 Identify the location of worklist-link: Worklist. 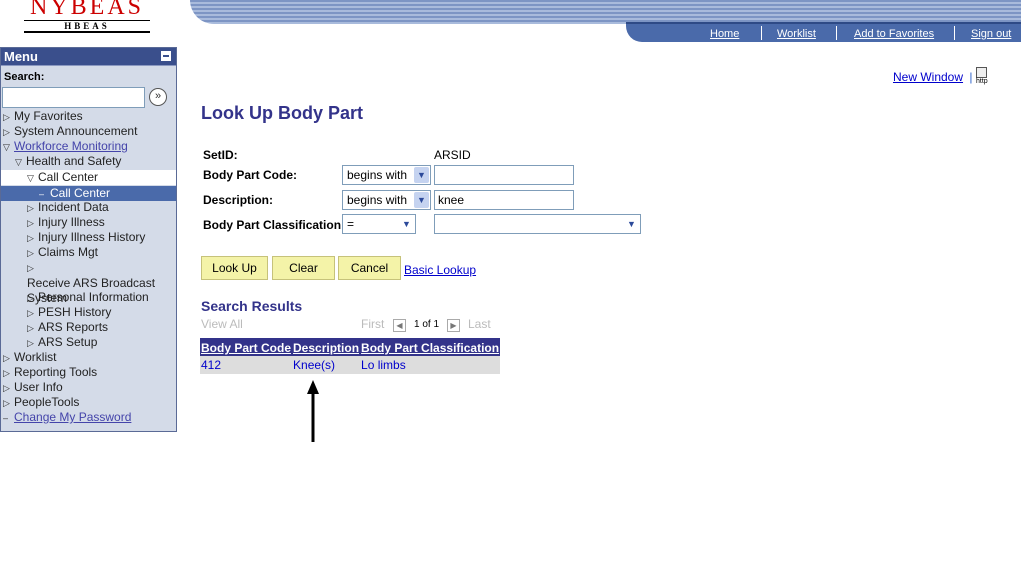
(796, 34).